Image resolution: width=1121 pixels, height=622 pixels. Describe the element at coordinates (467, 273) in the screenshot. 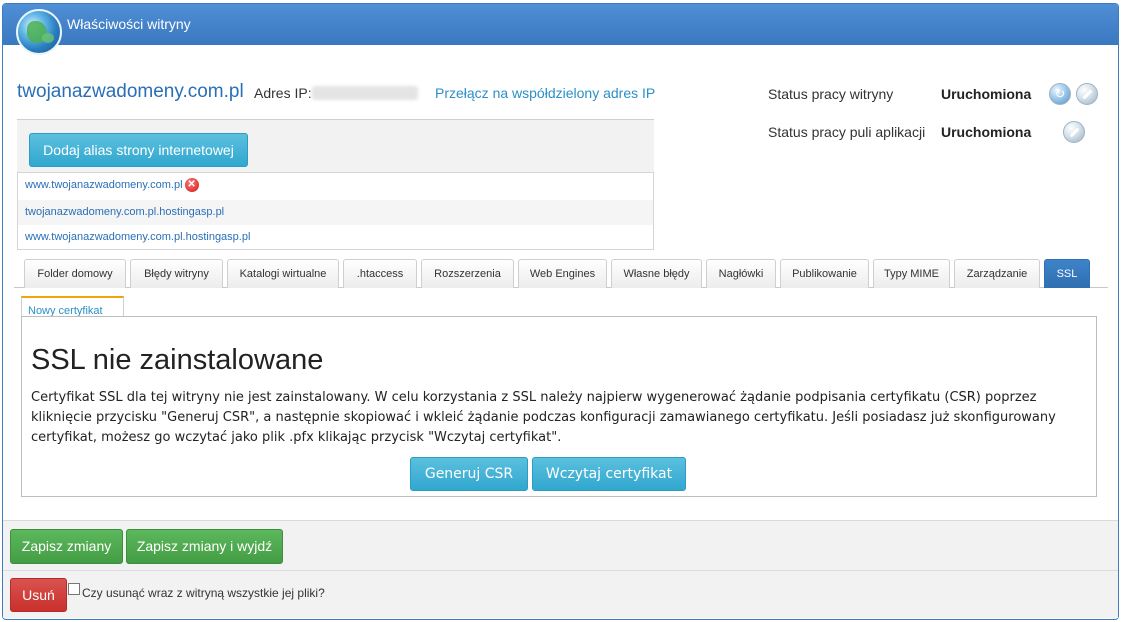

I see `tab-rozszerzenia: Rozszerzenia` at that location.